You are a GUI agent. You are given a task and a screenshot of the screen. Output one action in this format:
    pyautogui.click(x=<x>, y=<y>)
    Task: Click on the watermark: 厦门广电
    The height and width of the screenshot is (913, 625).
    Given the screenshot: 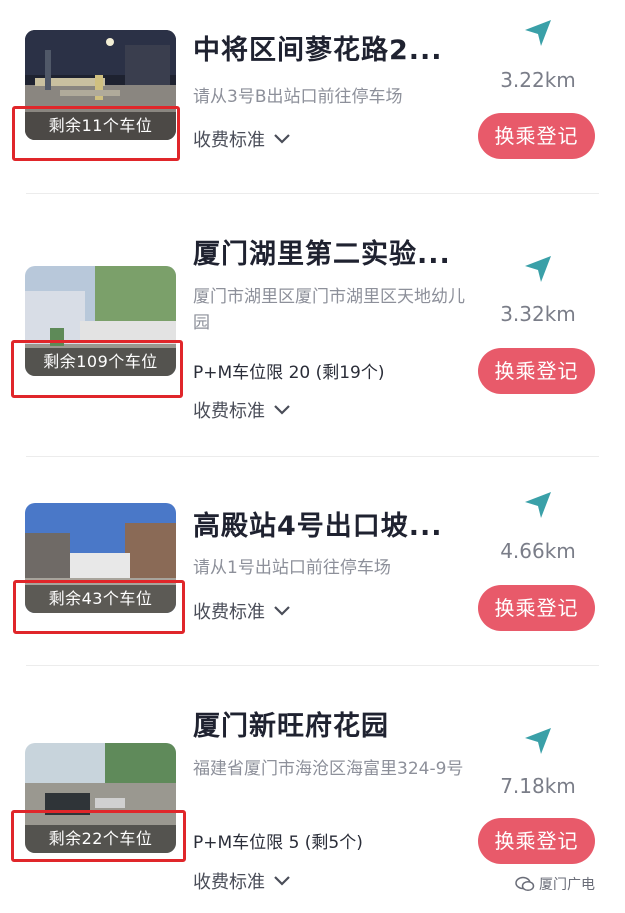 What is the action you would take?
    pyautogui.click(x=555, y=884)
    